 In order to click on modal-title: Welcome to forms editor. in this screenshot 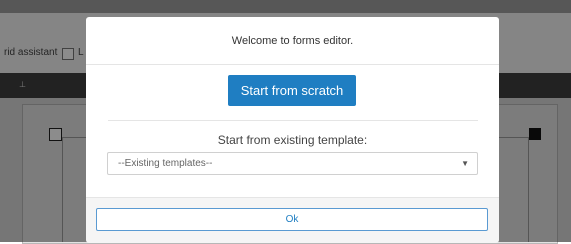, I will do `click(292, 40)`.